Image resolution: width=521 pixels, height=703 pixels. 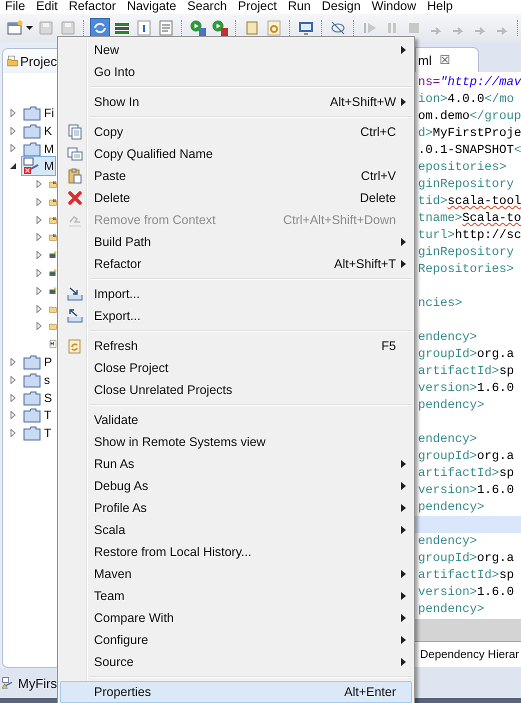 What do you see at coordinates (306, 28) in the screenshot?
I see `monitor-icon` at bounding box center [306, 28].